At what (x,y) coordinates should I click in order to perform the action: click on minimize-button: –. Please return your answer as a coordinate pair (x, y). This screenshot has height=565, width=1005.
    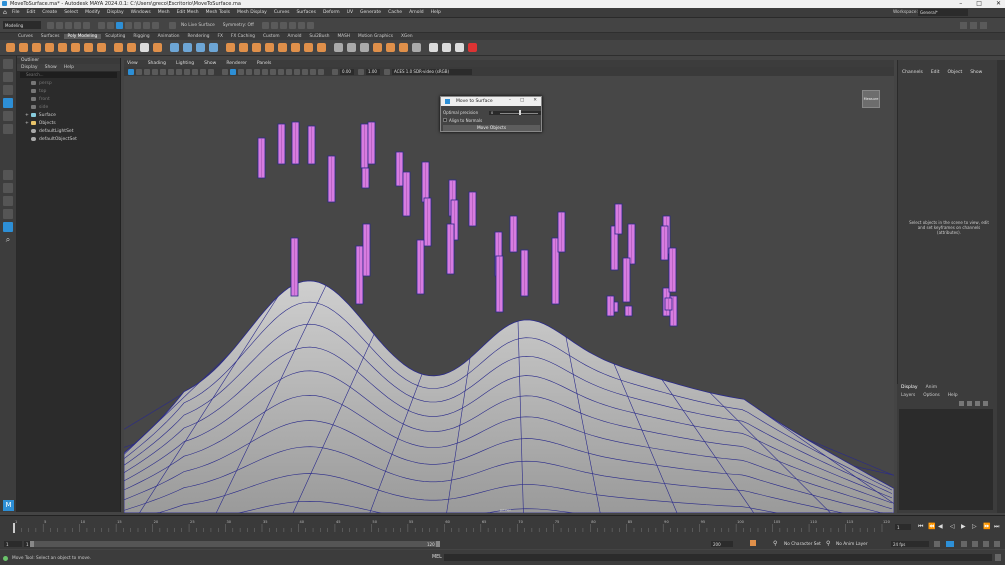
    Looking at the image, I should click on (960, 3).